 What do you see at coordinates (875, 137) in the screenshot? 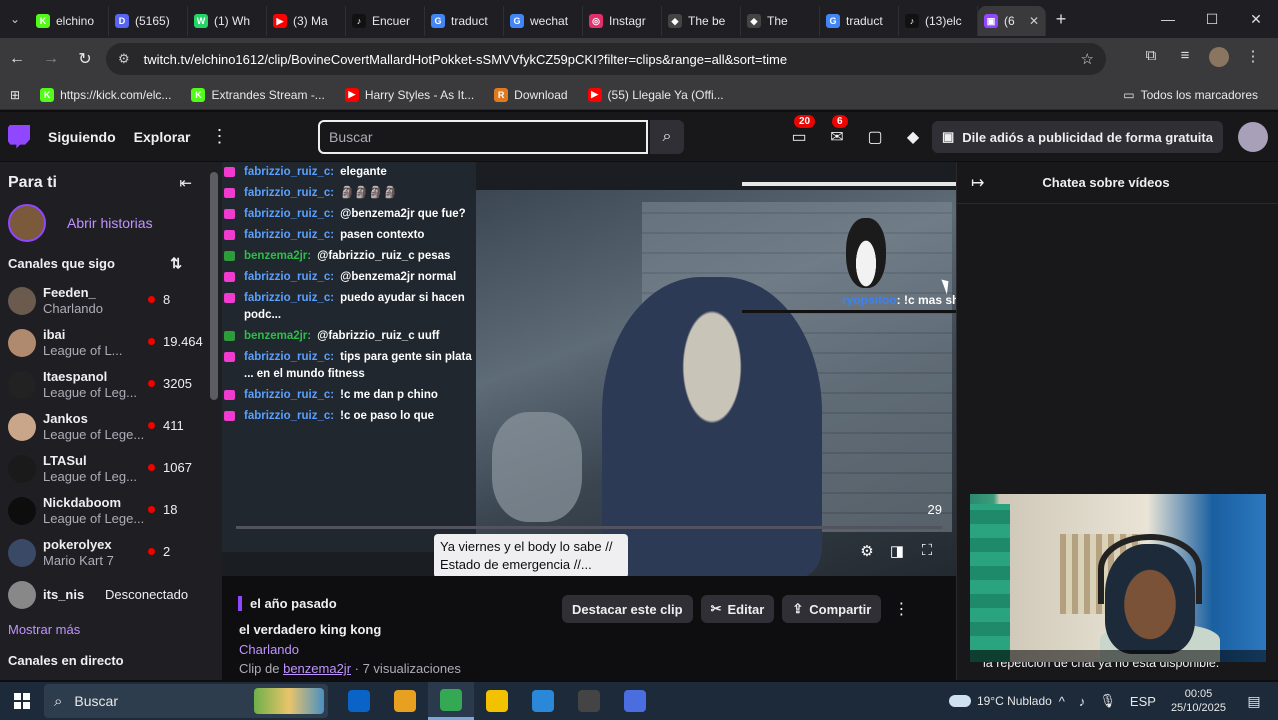
I see `whispers-button: ▢` at bounding box center [875, 137].